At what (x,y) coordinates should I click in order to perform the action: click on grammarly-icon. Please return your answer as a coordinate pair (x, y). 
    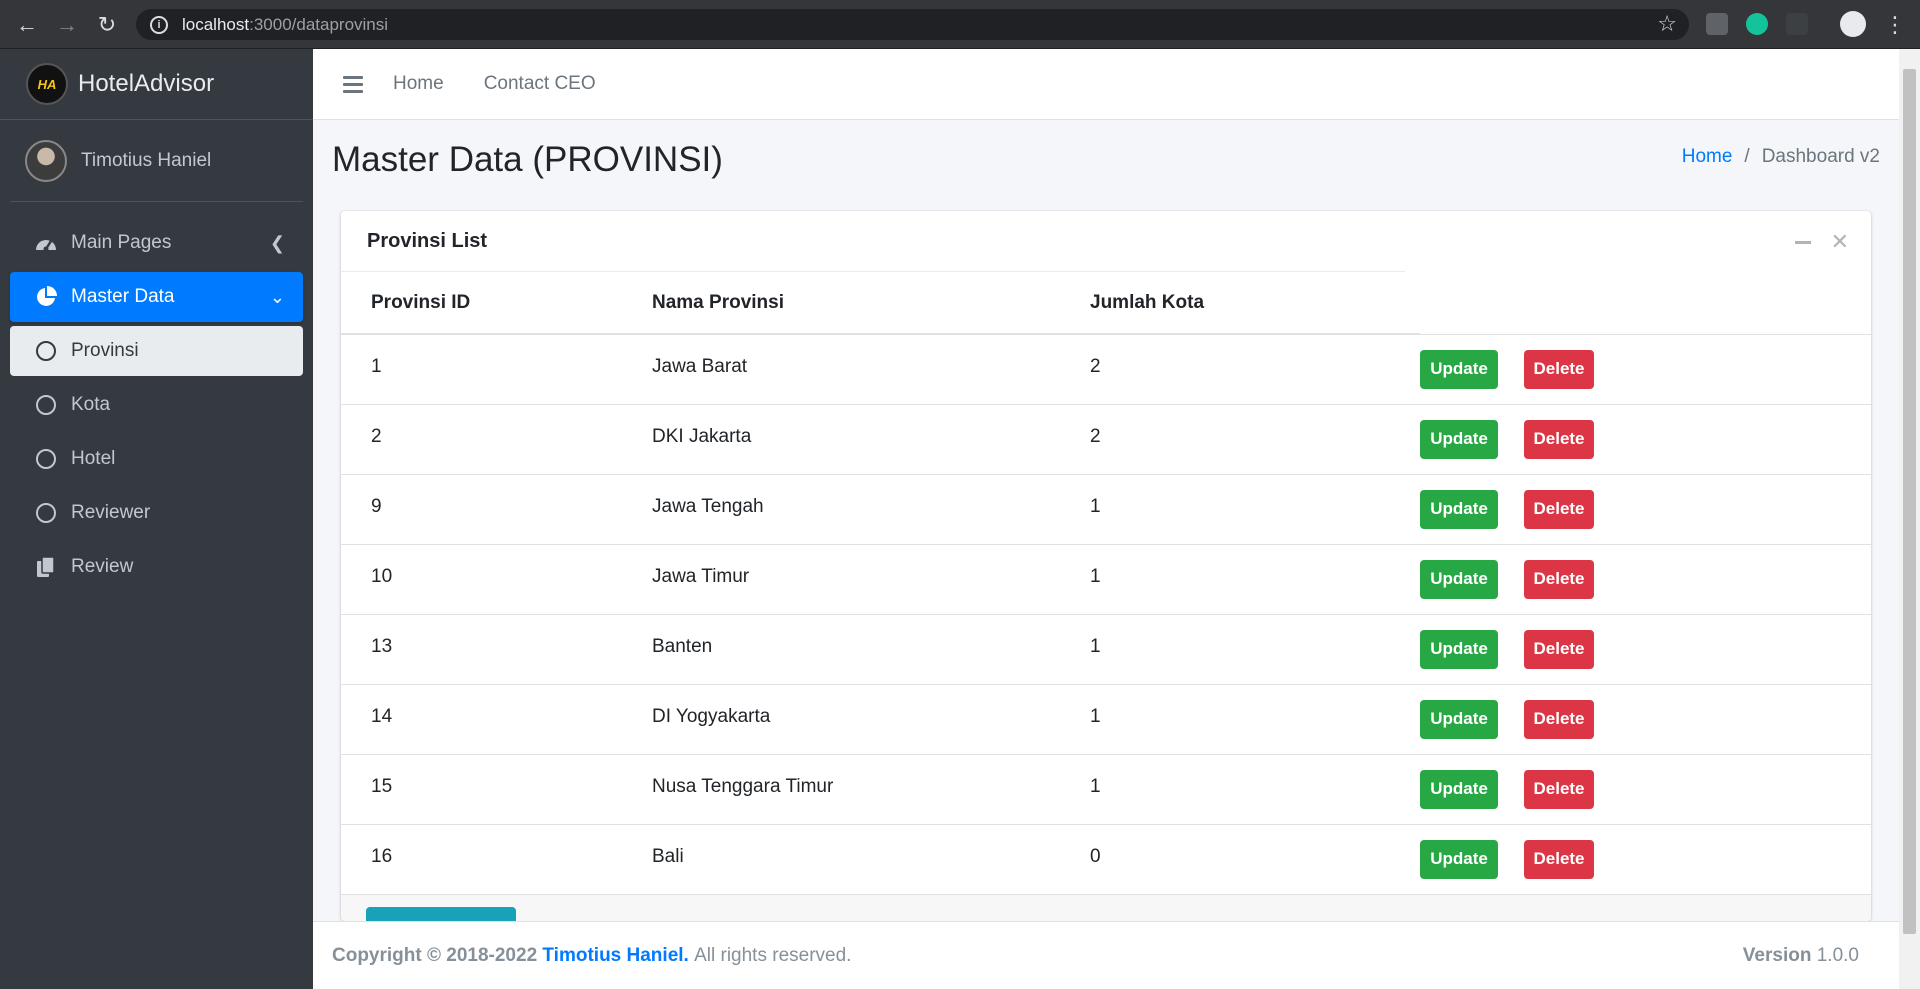
    Looking at the image, I should click on (1757, 24).